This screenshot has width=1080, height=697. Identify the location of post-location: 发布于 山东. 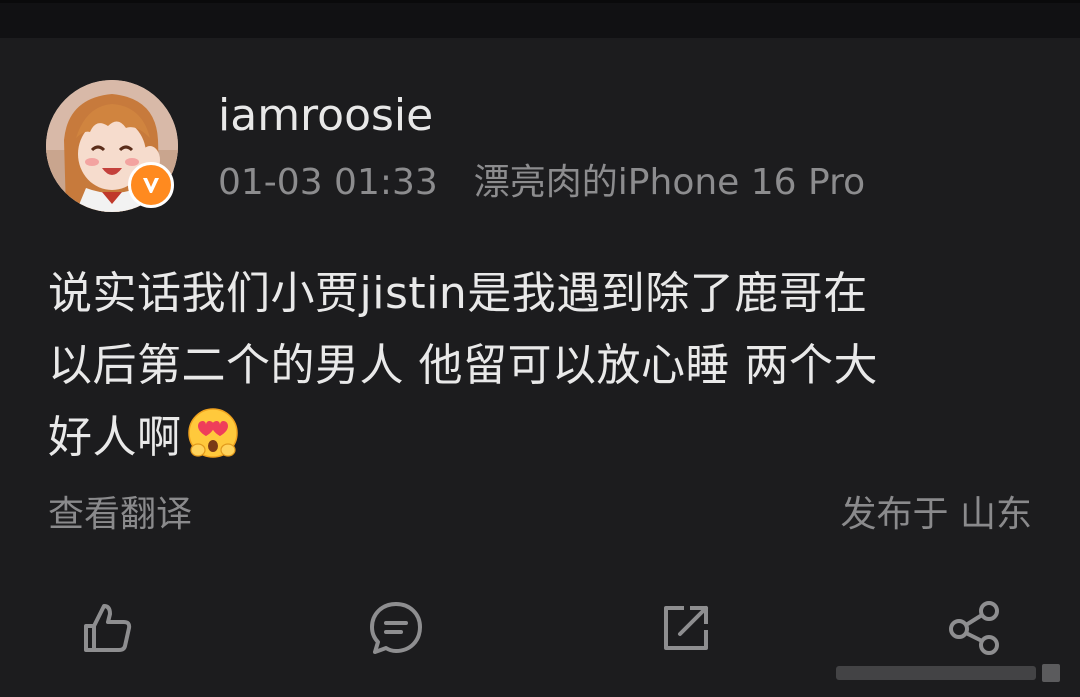
(936, 514).